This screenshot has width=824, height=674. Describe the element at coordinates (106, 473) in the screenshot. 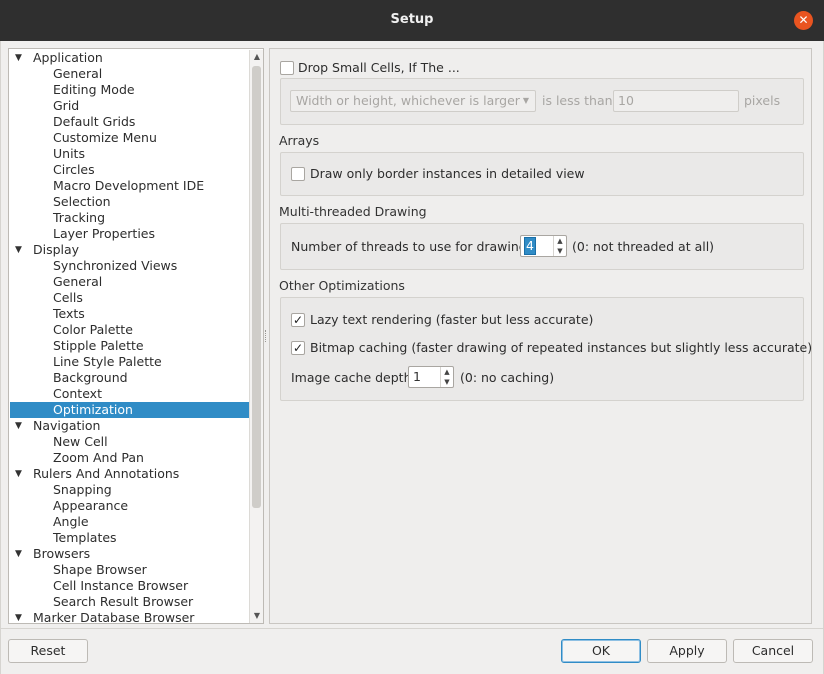

I see `tree-item-label: Rulers And Annotations` at that location.